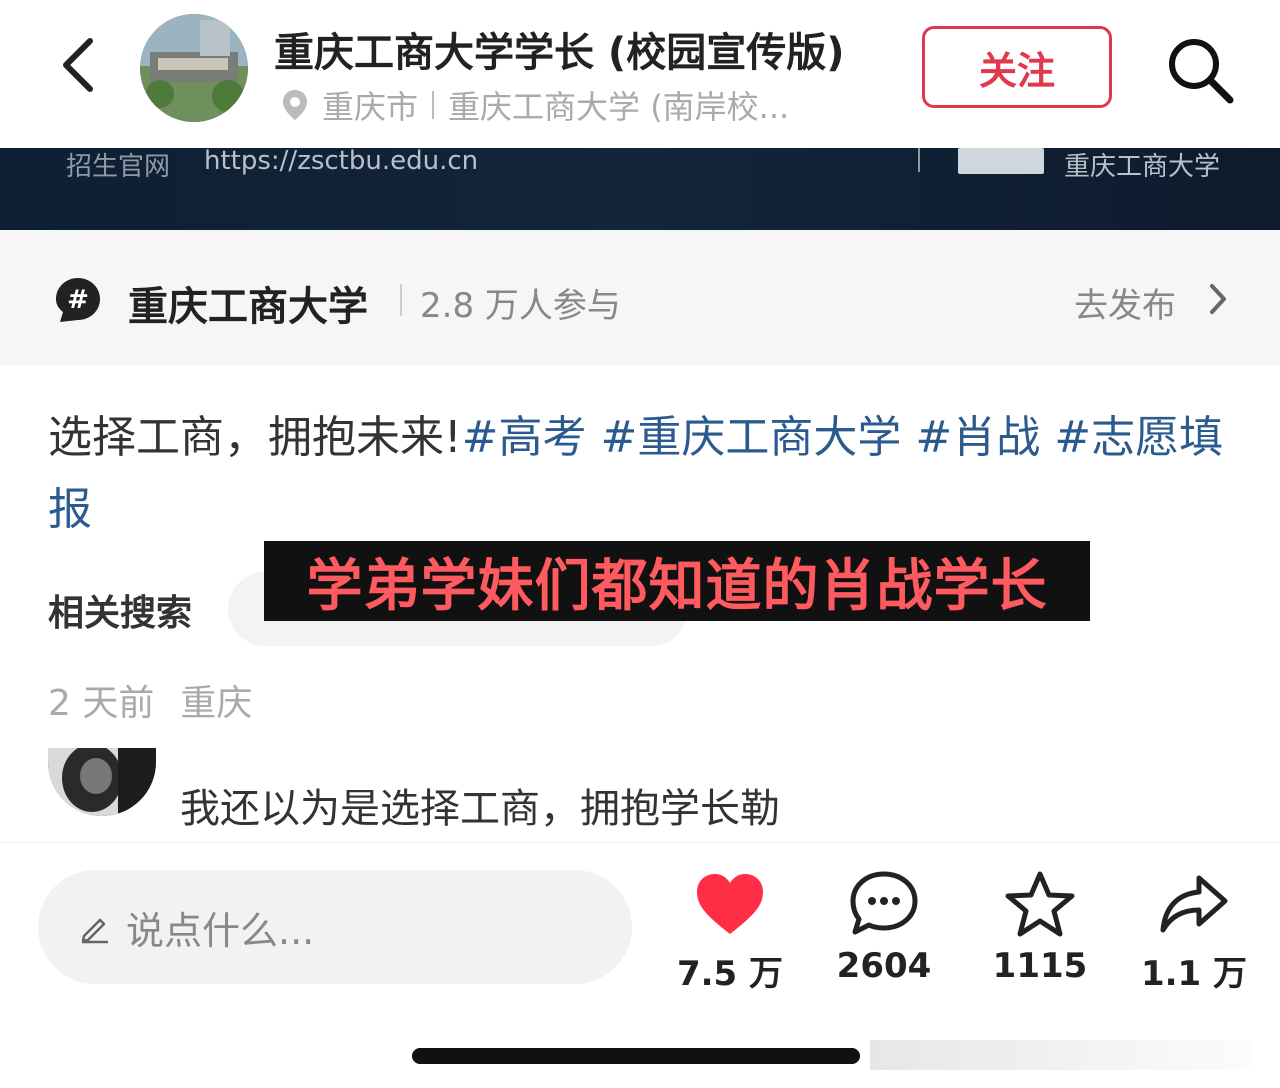  What do you see at coordinates (255, 437) in the screenshot?
I see `post-text: 选择工商，拥抱未来!` at bounding box center [255, 437].